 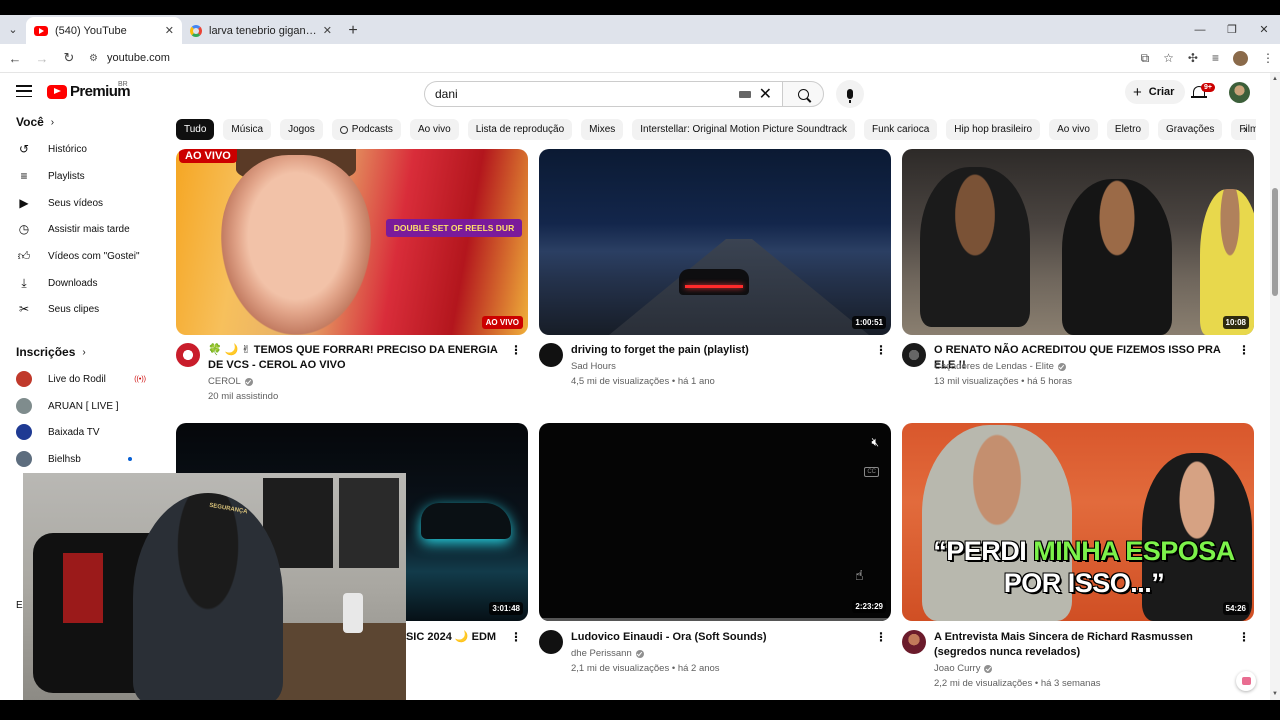 I want to click on chips-next-arrow-icon: ›, so click(x=1245, y=129).